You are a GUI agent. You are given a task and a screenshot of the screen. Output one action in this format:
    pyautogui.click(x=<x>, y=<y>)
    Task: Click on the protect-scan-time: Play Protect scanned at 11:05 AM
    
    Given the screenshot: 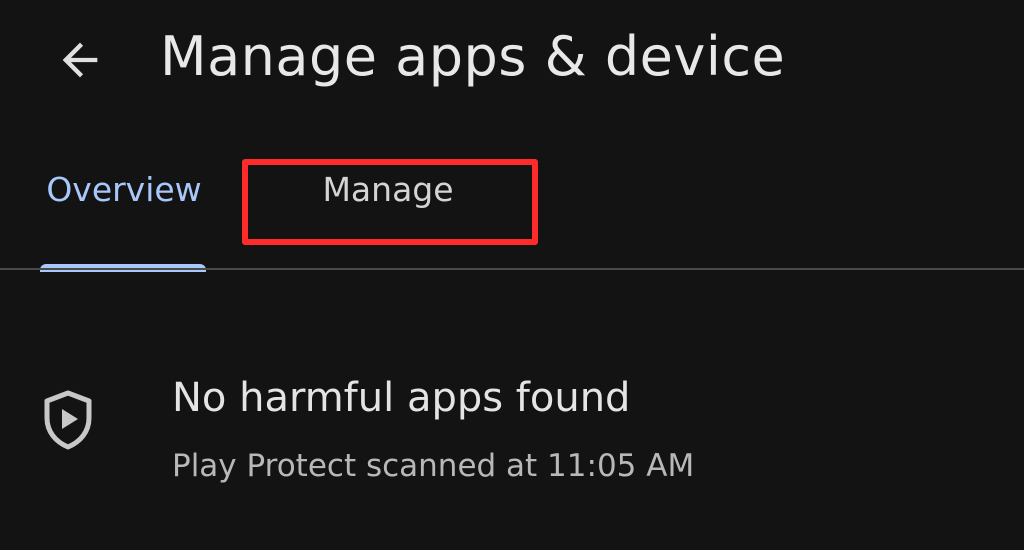 What is the action you would take?
    pyautogui.click(x=433, y=466)
    